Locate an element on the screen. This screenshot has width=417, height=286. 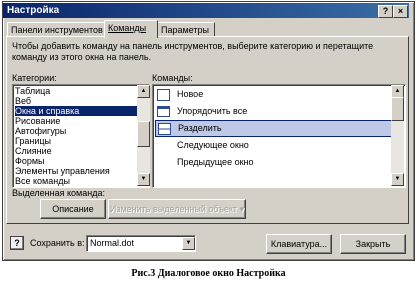
category-item: Рисование is located at coordinates (37, 121).